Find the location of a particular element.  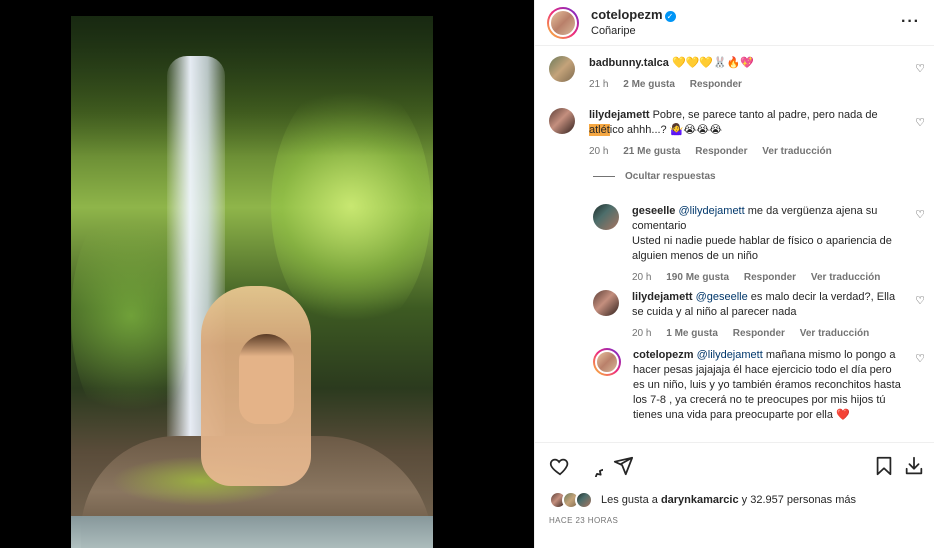

comment-likes: 21 Me gusta is located at coordinates (651, 151).